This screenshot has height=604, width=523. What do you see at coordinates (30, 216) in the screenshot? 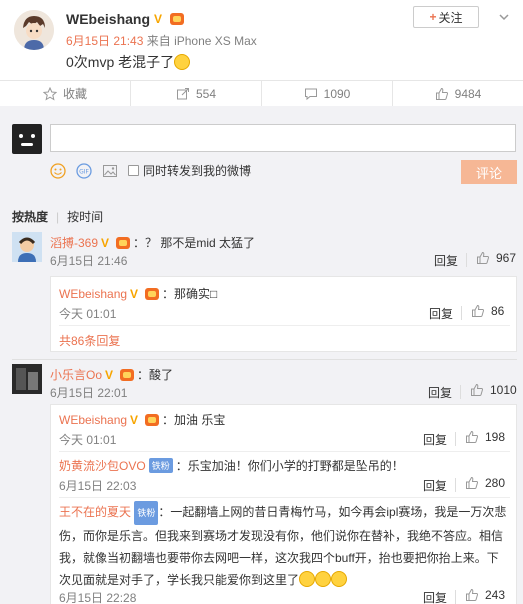
I see `sort-by-hot: 按热度` at bounding box center [30, 216].